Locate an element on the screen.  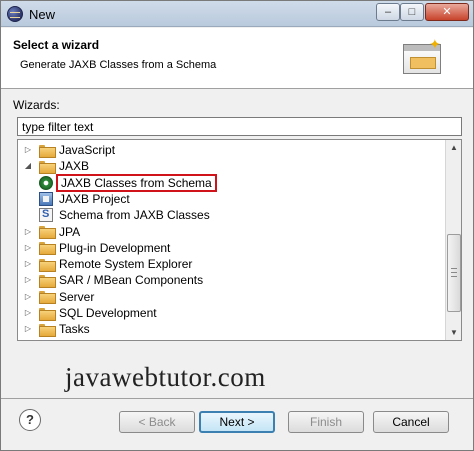
project-icon is located at coordinates (46, 198).